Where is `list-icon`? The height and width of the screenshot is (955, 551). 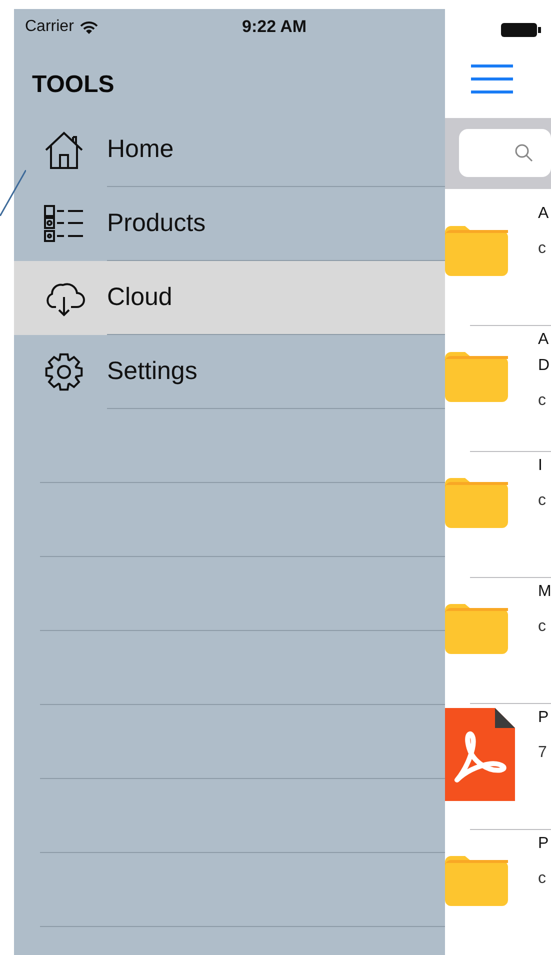 list-icon is located at coordinates (63, 224).